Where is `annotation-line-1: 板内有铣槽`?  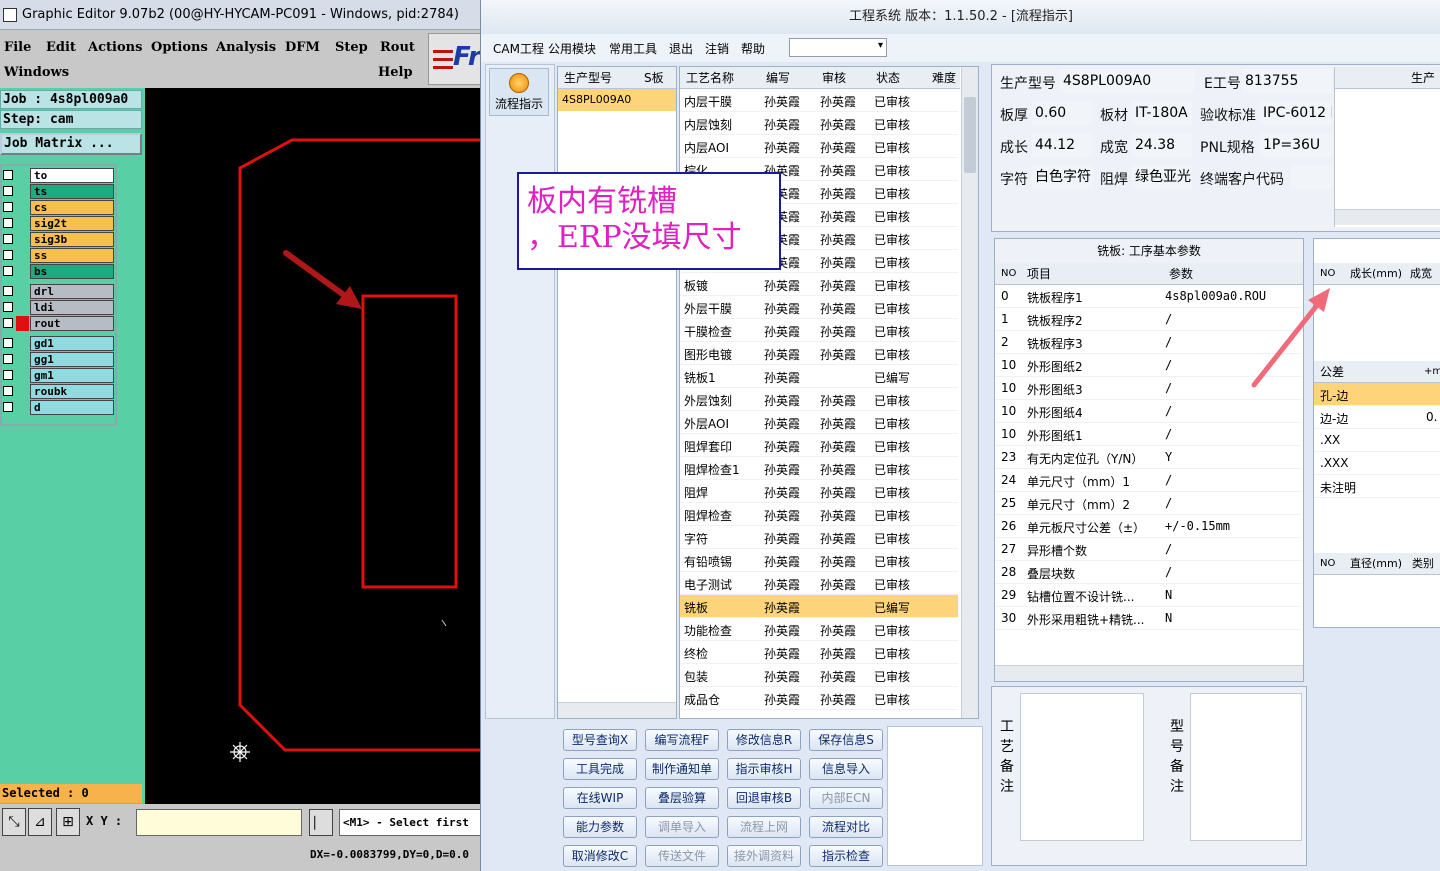
annotation-line-1: 板内有铣槽 is located at coordinates (602, 201).